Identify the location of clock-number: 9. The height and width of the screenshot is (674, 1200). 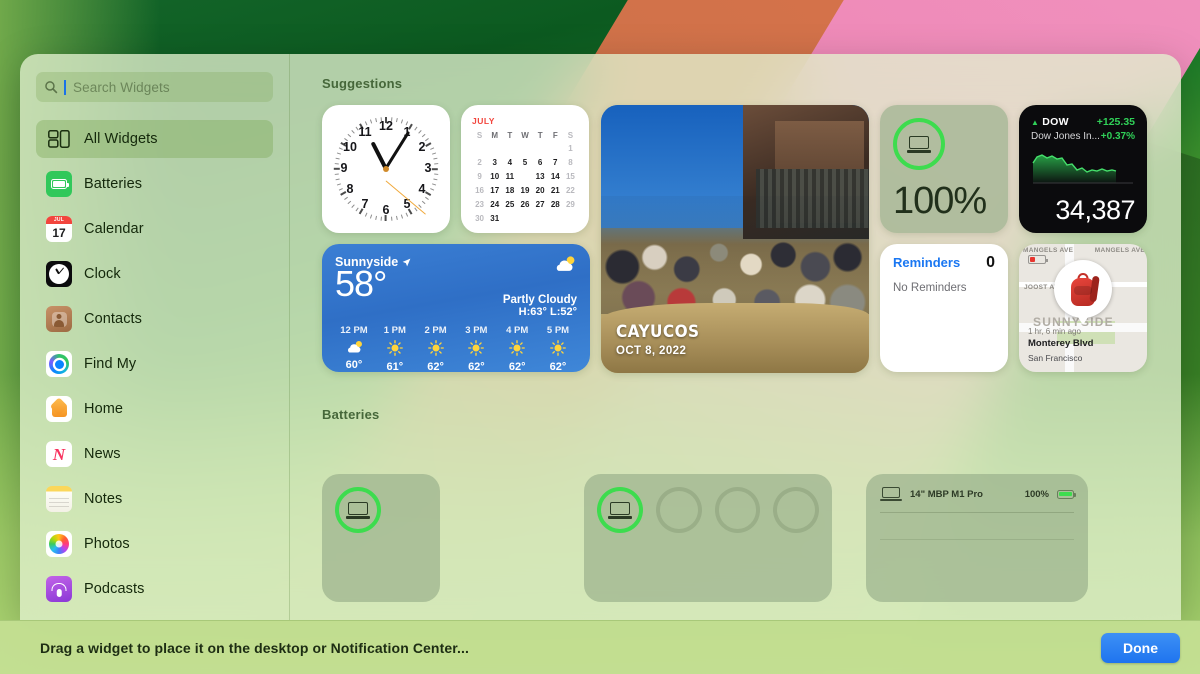
(344, 168).